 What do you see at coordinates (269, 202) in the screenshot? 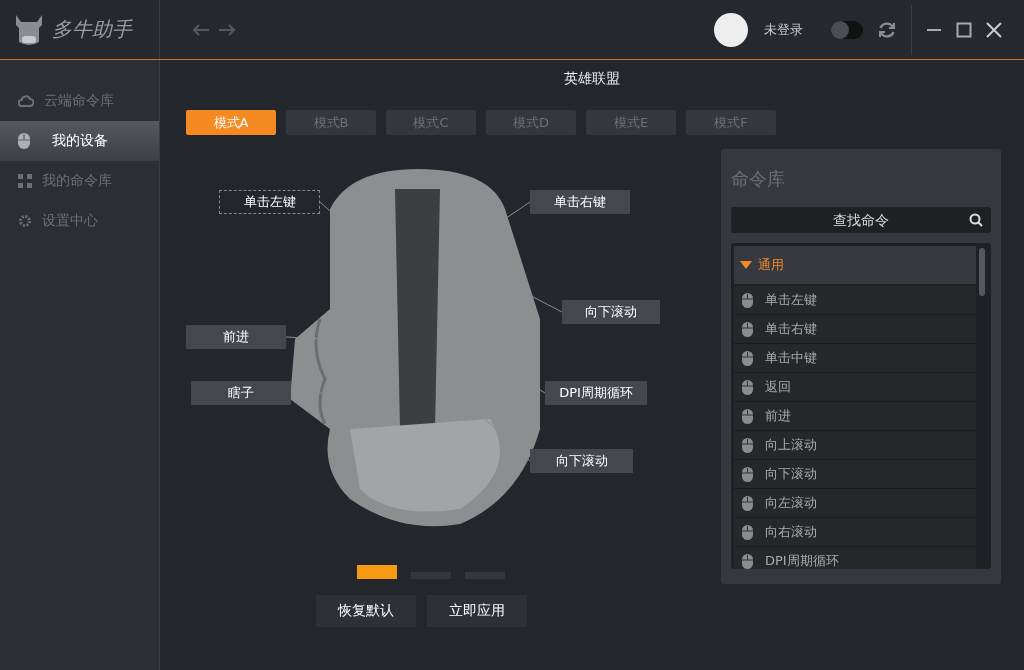
I see `button-mapping-label: 单击左键` at bounding box center [269, 202].